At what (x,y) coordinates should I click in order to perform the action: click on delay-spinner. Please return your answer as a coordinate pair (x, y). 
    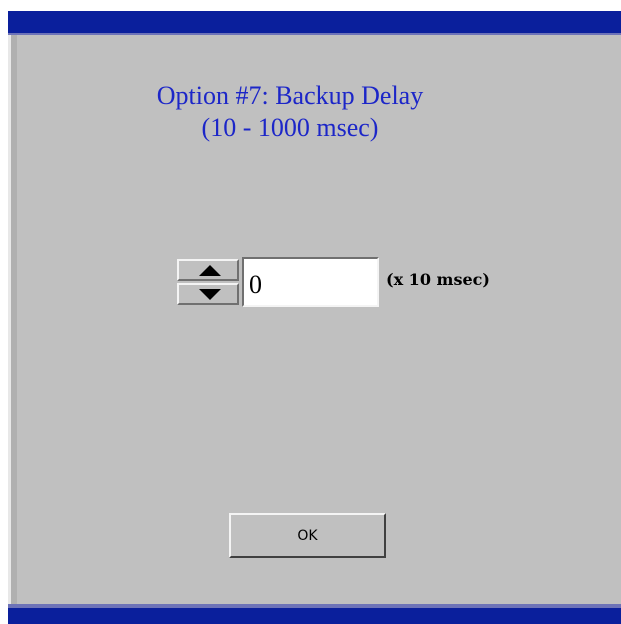
    Looking at the image, I should click on (209, 282).